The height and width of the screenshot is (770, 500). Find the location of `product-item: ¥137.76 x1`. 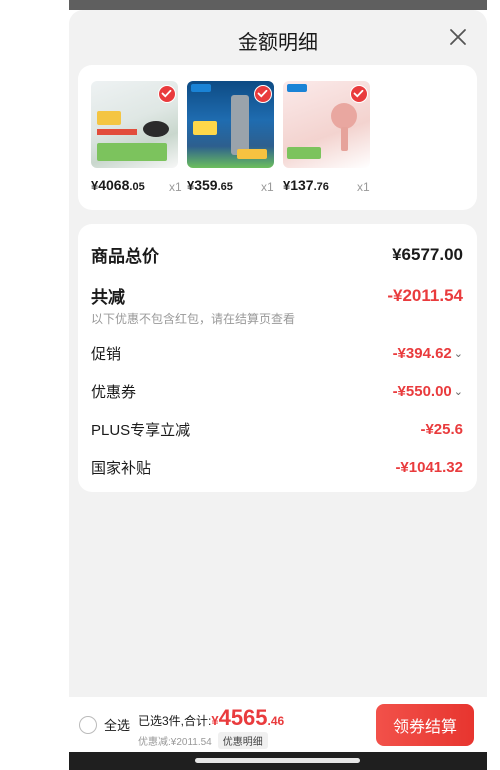

product-item: ¥137.76 x1 is located at coordinates (328, 141).